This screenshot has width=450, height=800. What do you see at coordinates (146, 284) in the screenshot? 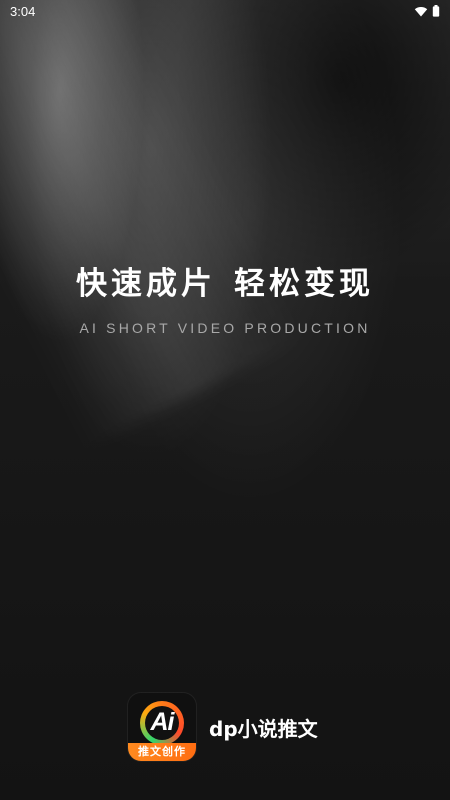
I see `headline-fast-production: 快速成片` at bounding box center [146, 284].